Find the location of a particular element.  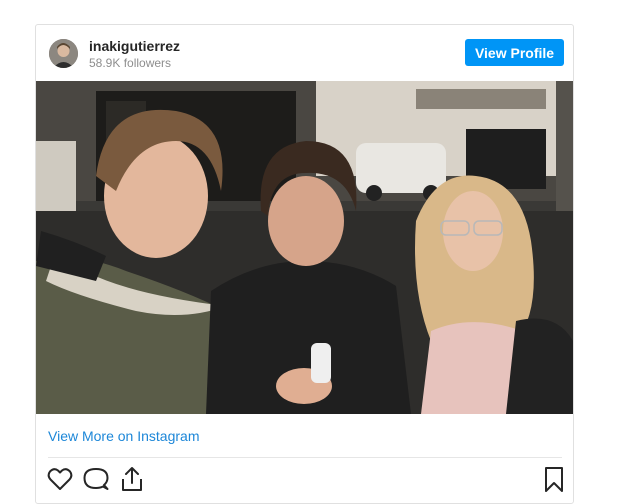

username-link: inakigutierrez is located at coordinates (134, 46).